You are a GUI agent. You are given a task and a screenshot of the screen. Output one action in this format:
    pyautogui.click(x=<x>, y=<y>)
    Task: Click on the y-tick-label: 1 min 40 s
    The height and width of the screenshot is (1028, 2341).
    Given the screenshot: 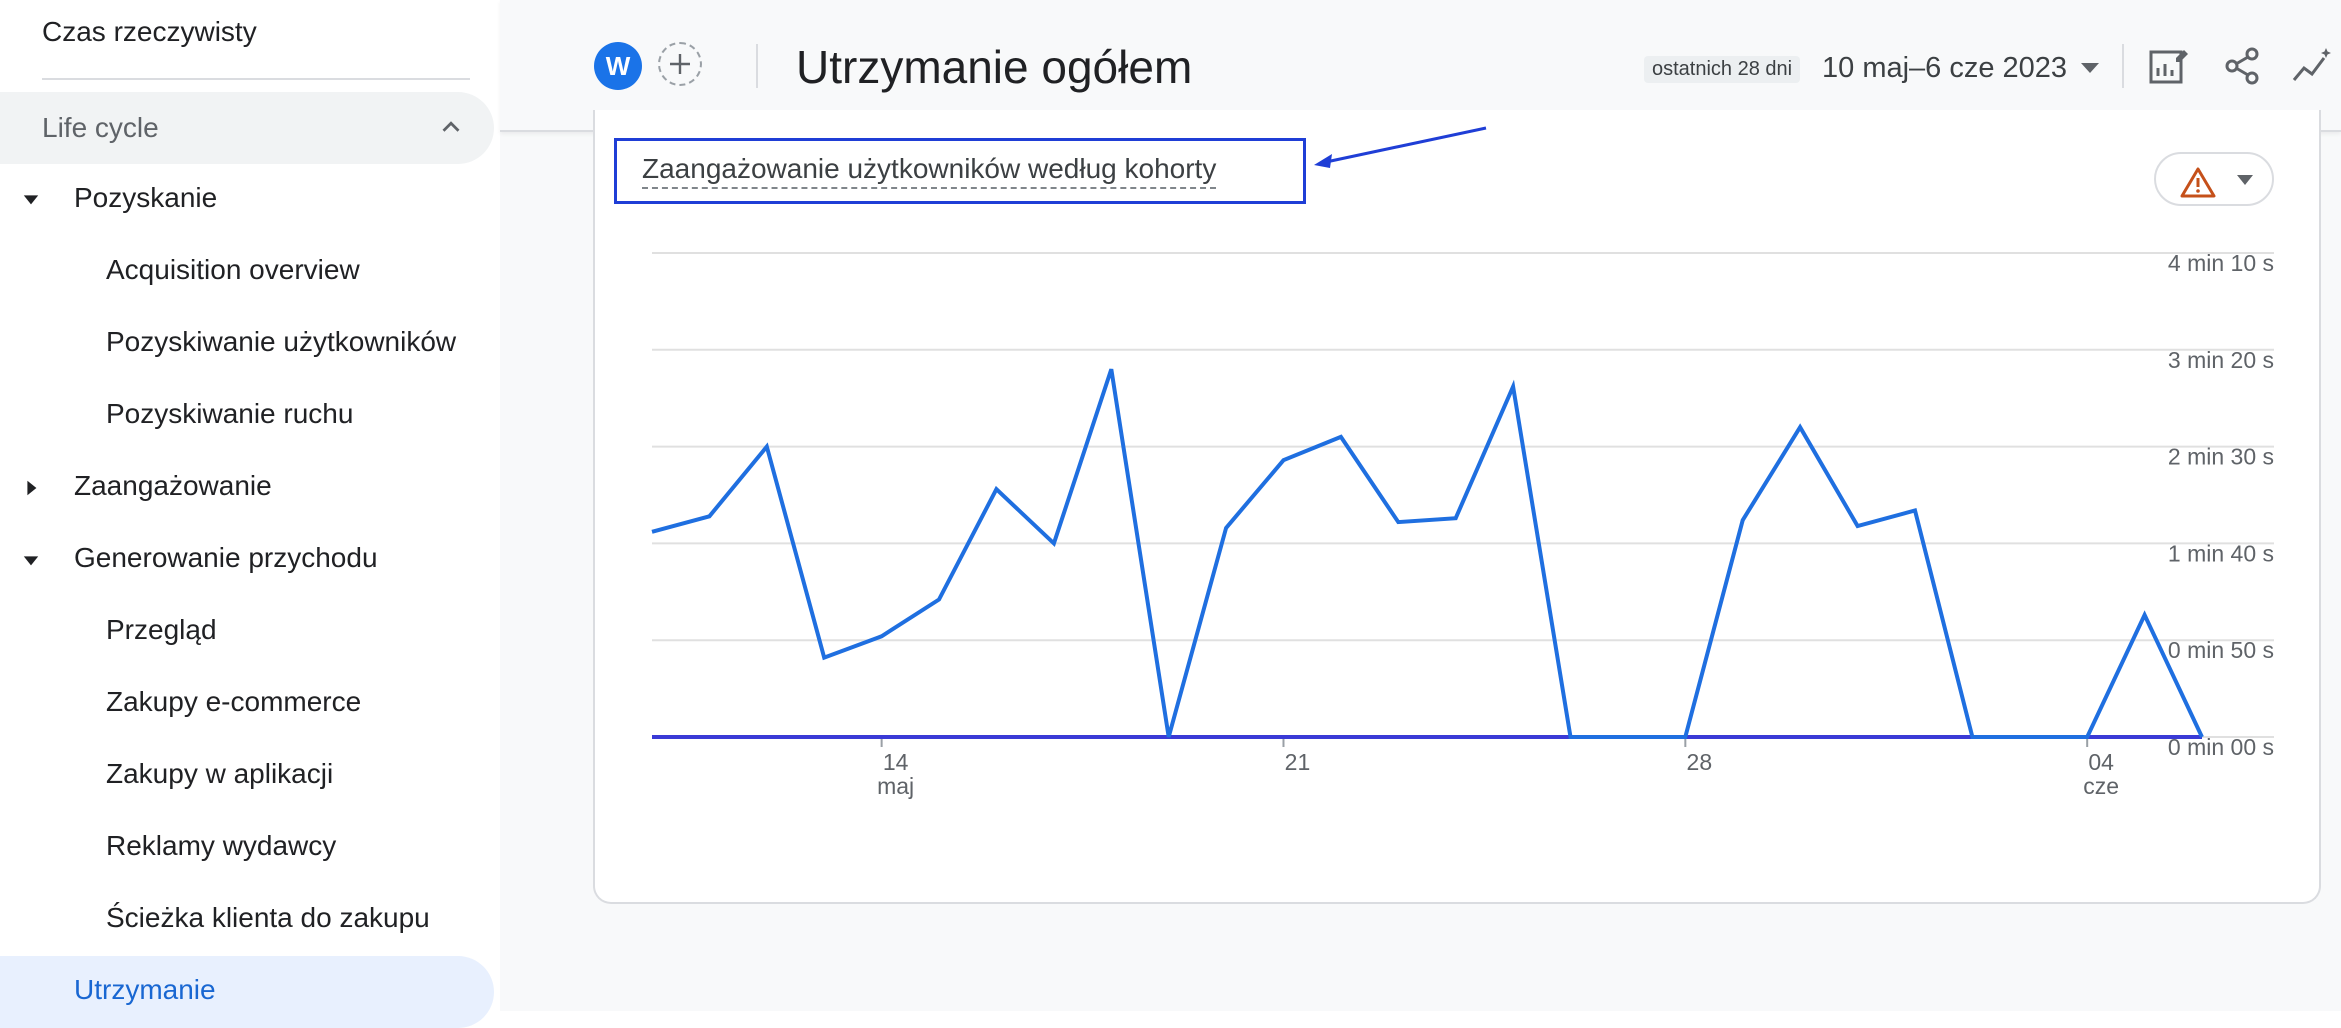 What is the action you would take?
    pyautogui.click(x=2221, y=553)
    